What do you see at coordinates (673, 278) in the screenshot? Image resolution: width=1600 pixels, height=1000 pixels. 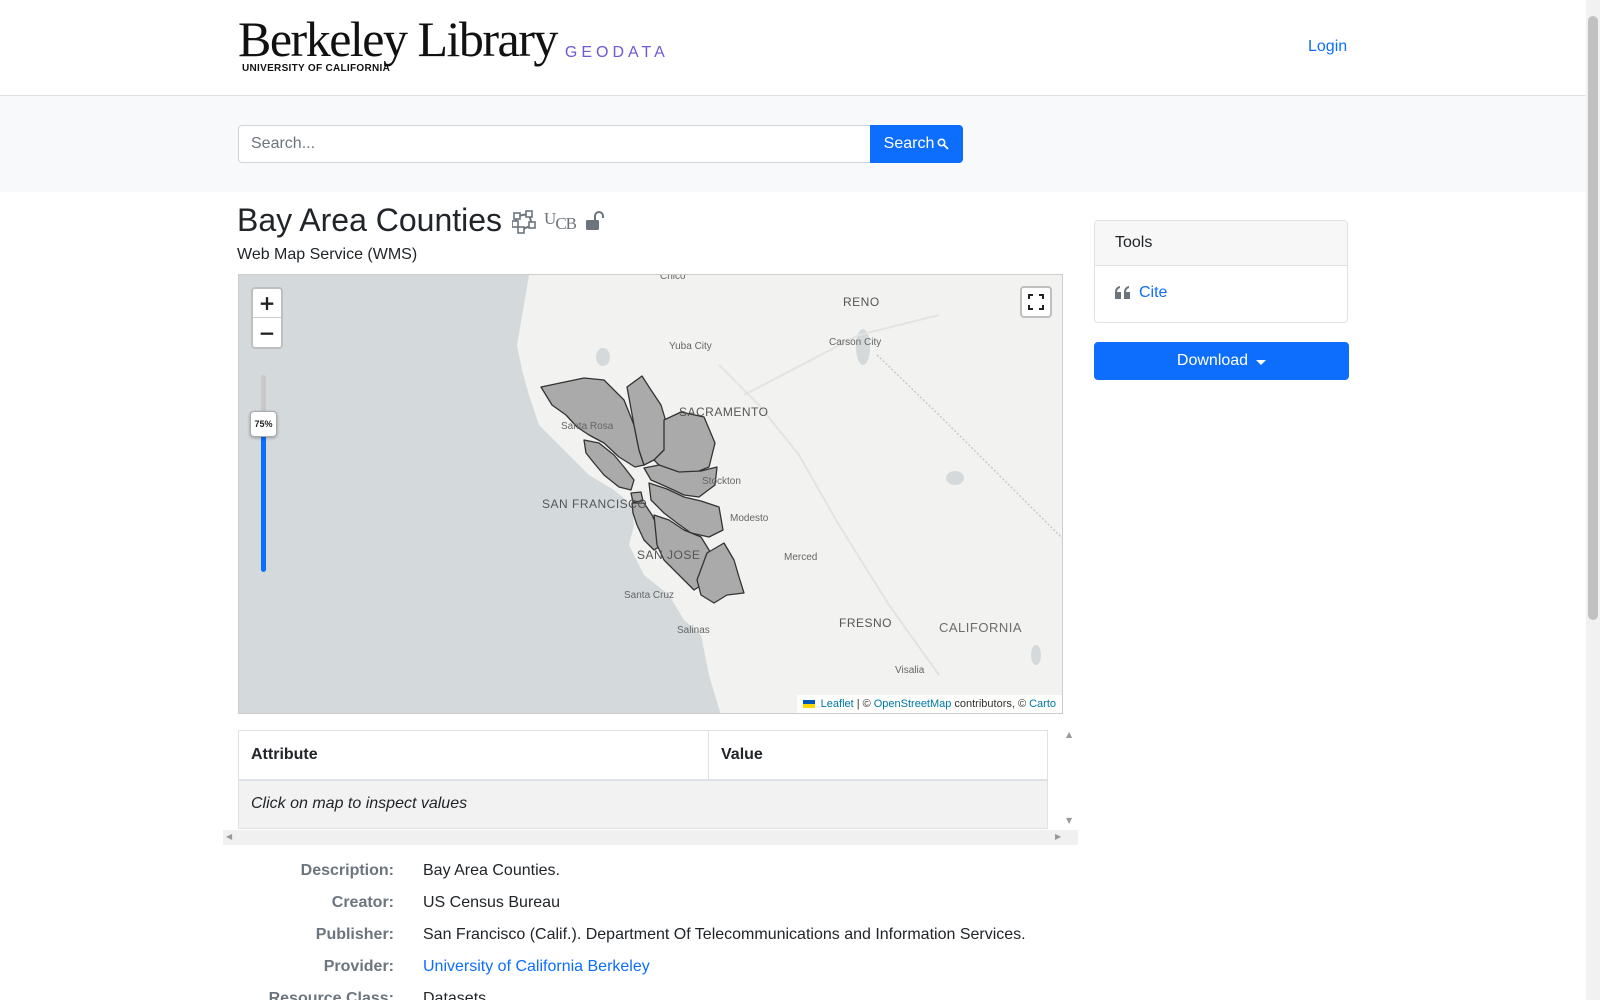 I see `map-label-chico: Chico` at bounding box center [673, 278].